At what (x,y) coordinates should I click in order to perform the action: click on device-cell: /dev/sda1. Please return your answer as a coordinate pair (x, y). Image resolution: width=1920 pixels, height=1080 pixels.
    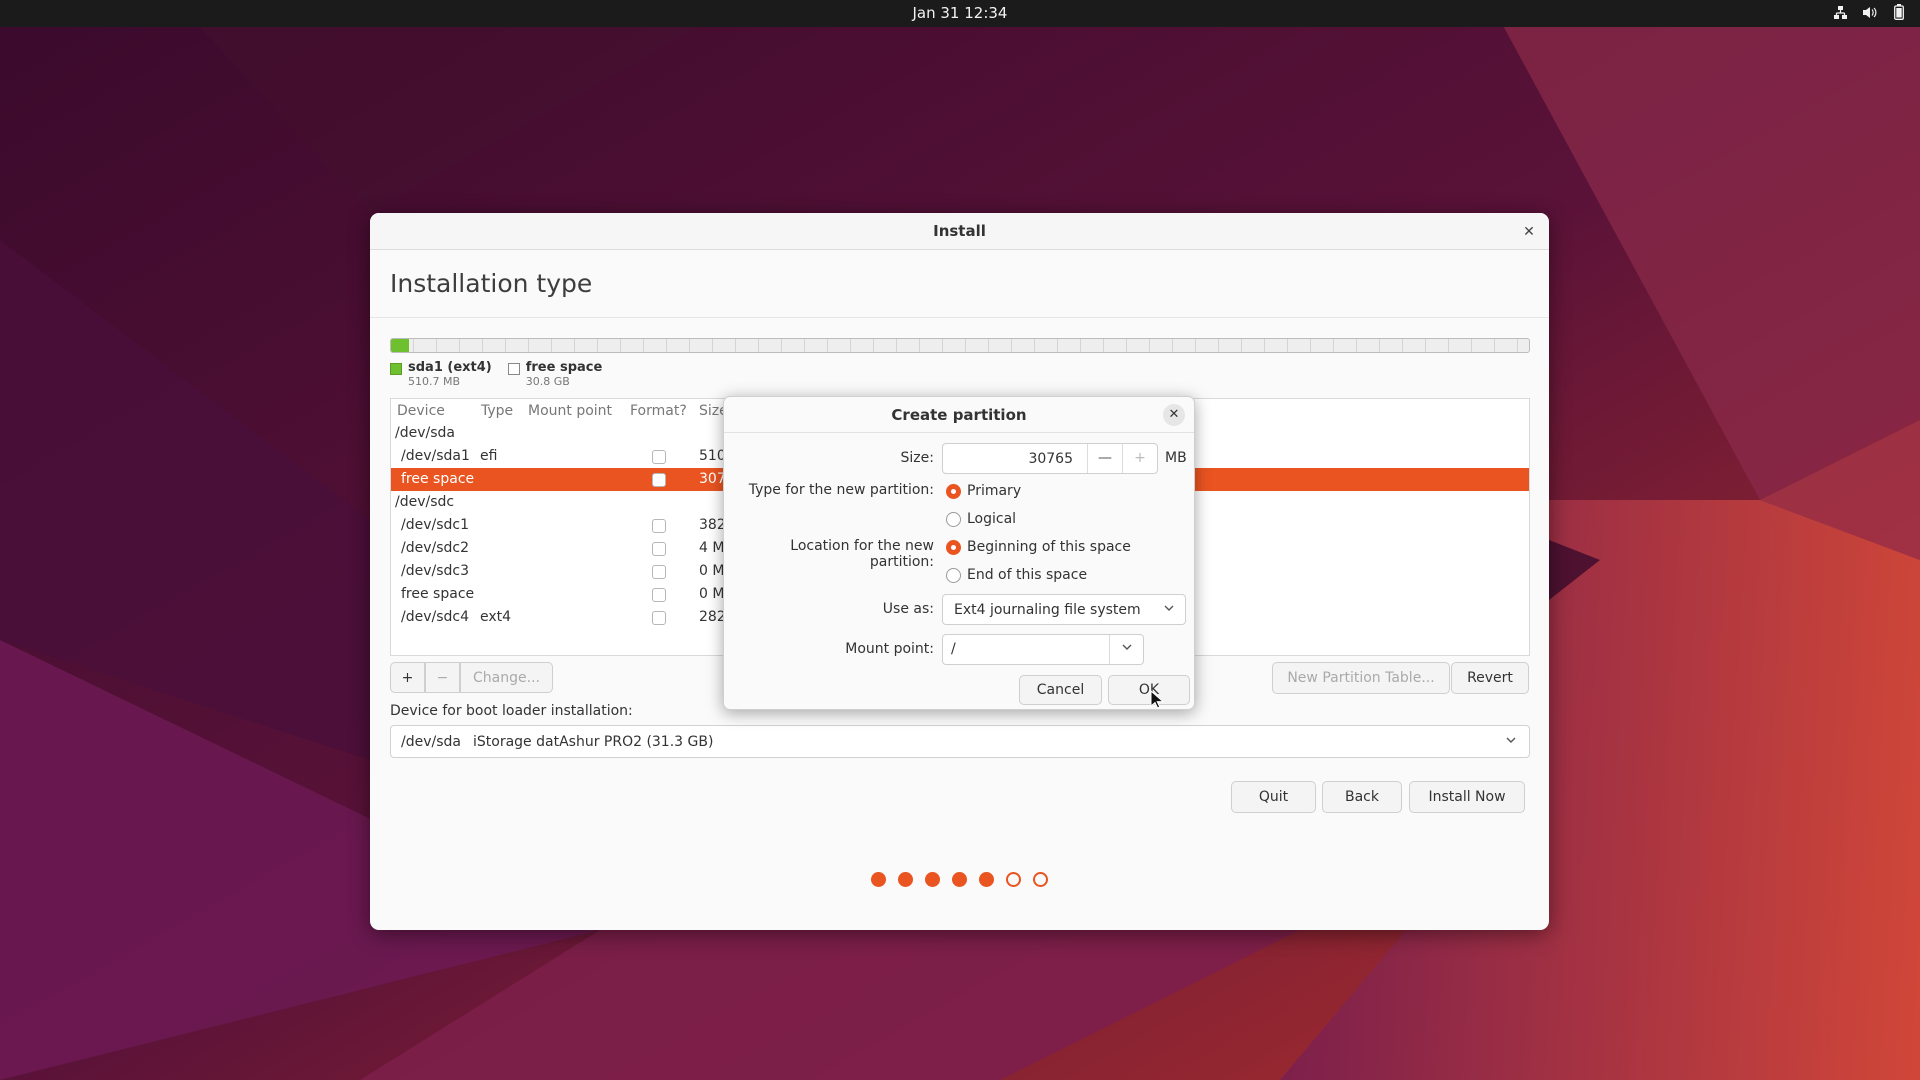
    Looking at the image, I should click on (435, 456).